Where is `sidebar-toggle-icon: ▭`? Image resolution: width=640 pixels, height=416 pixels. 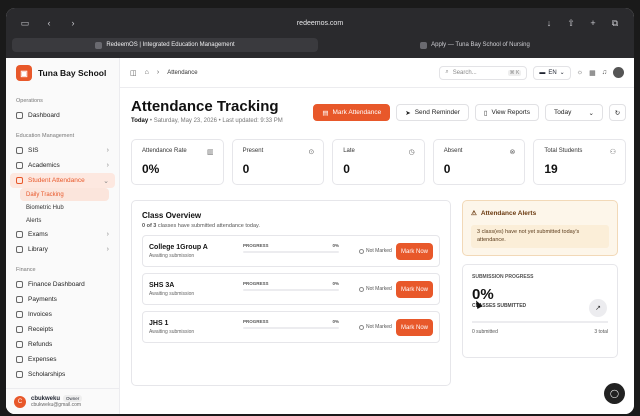 sidebar-toggle-icon: ▭ is located at coordinates (25, 23).